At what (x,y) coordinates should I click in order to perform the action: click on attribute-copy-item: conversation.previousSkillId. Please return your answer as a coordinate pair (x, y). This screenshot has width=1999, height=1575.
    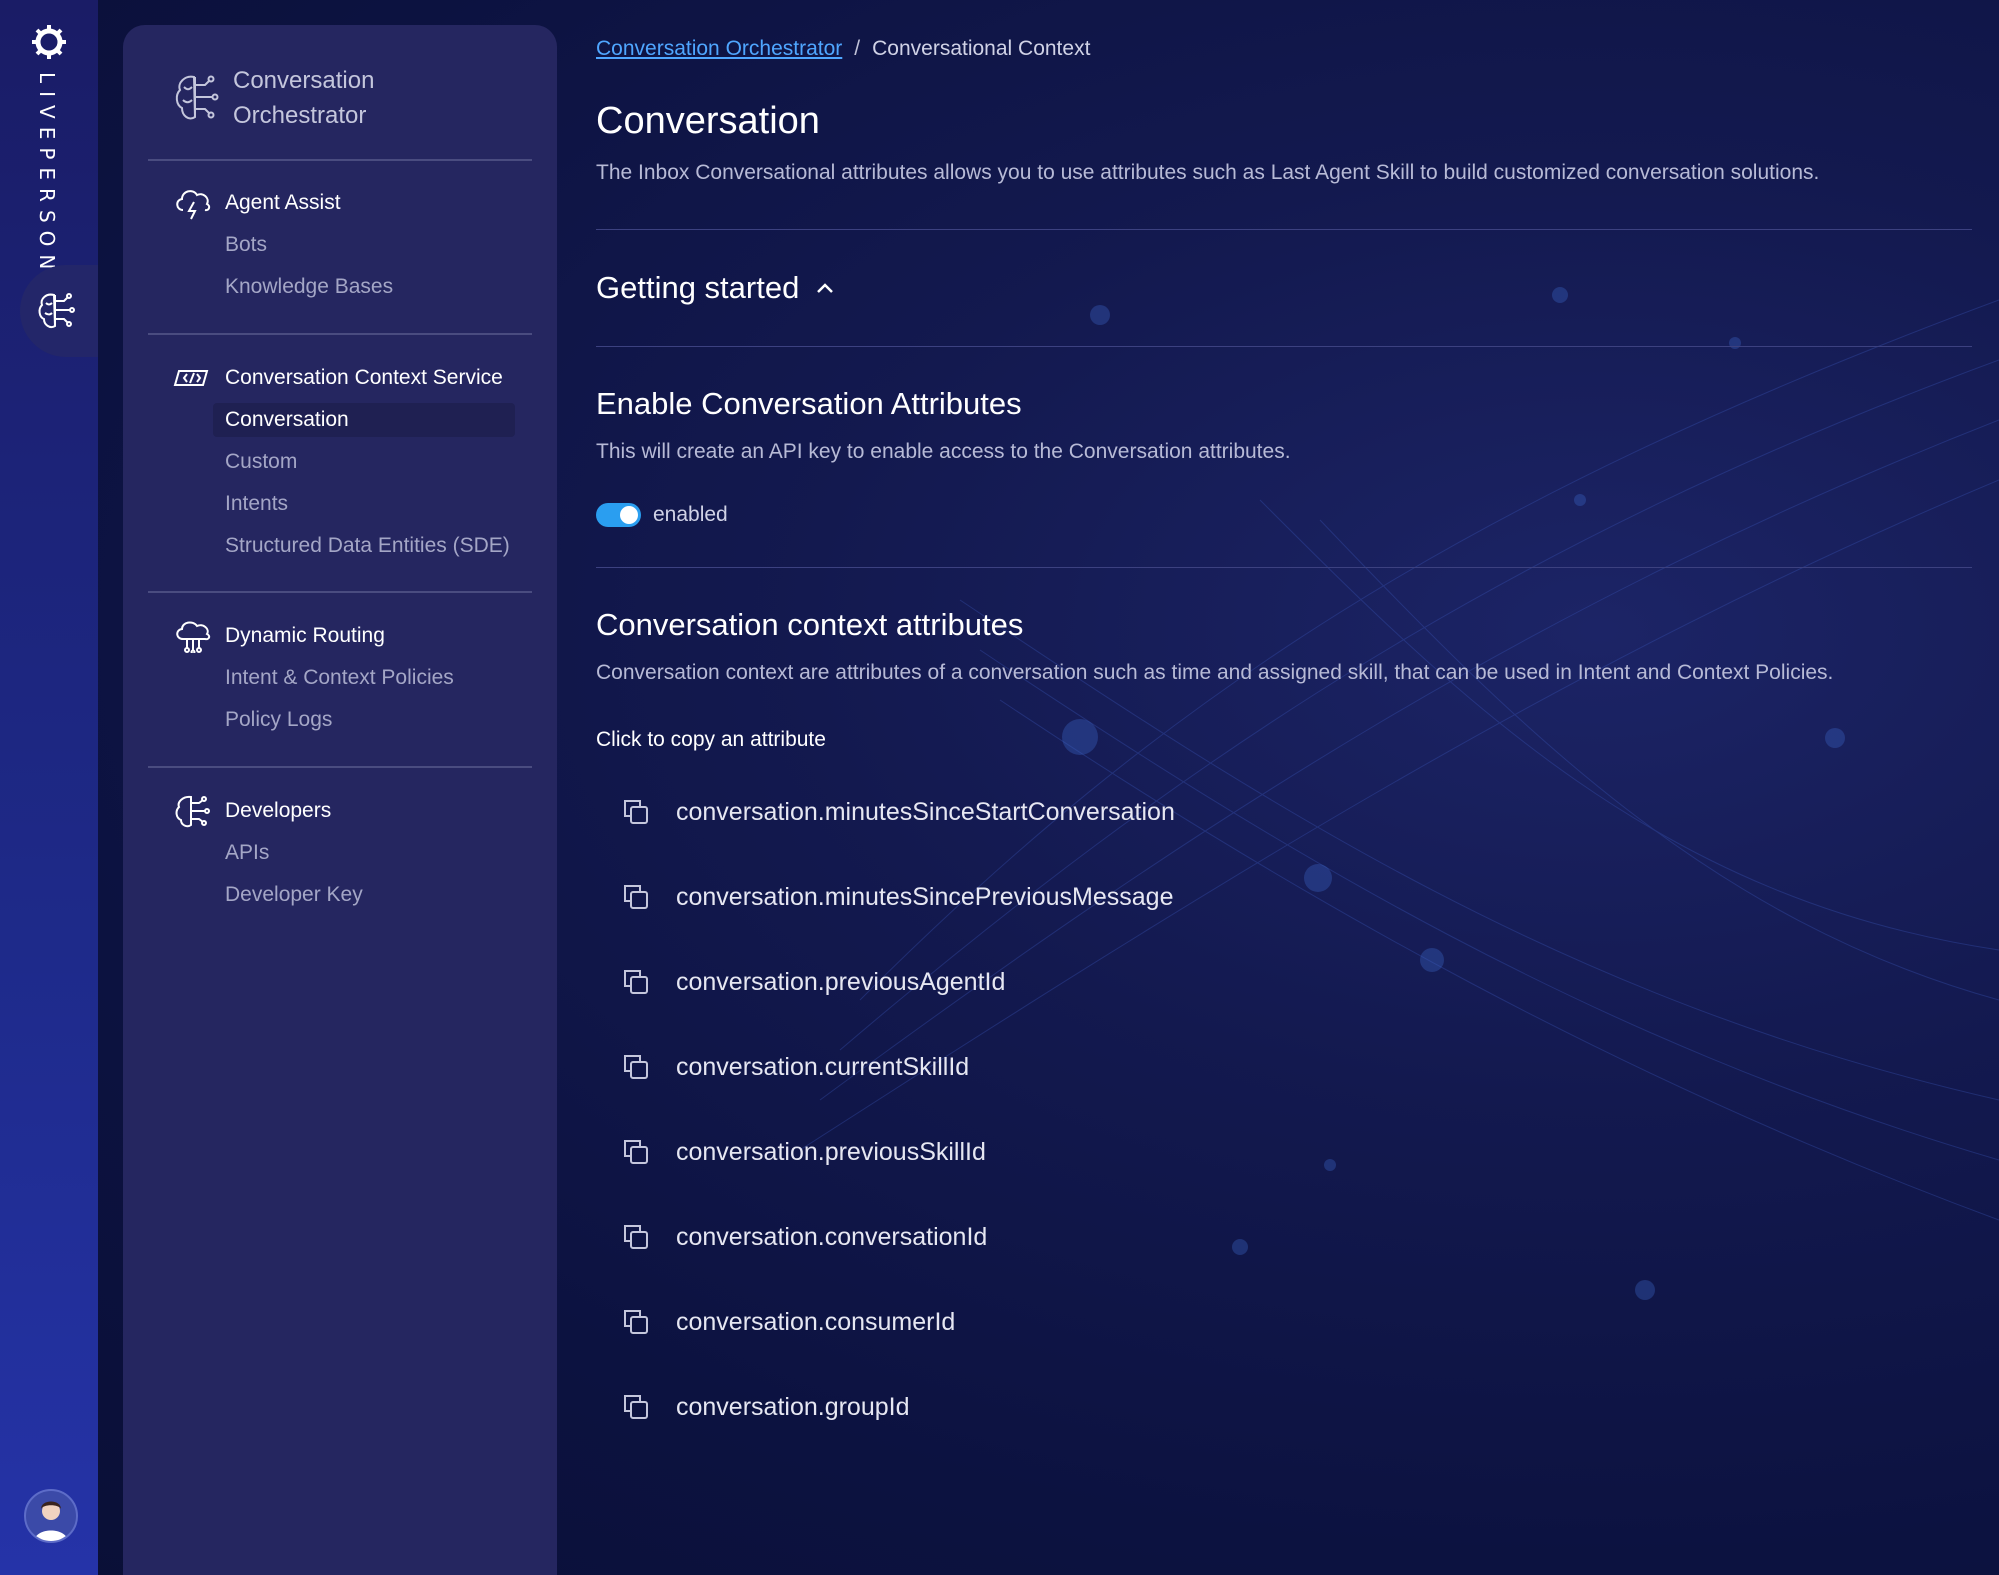
    Looking at the image, I should click on (898, 1152).